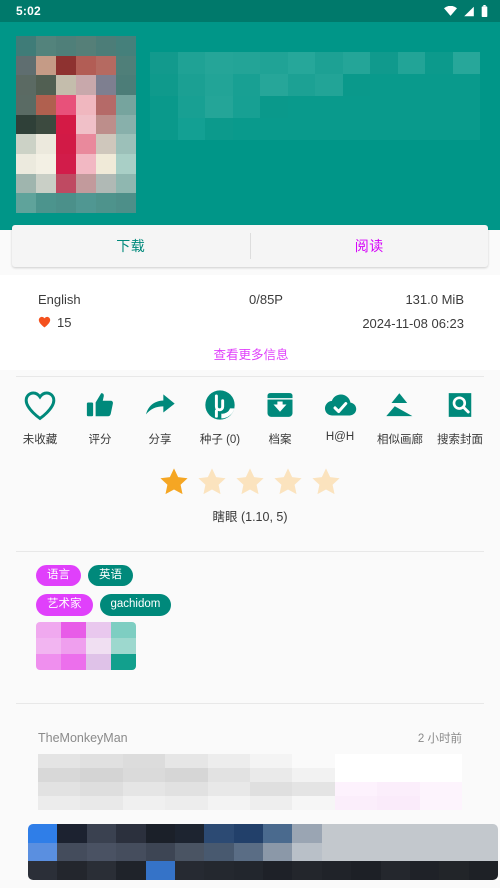 Image resolution: width=500 pixels, height=888 pixels. What do you see at coordinates (128, 323) in the screenshot?
I see `favorite-count: 15` at bounding box center [128, 323].